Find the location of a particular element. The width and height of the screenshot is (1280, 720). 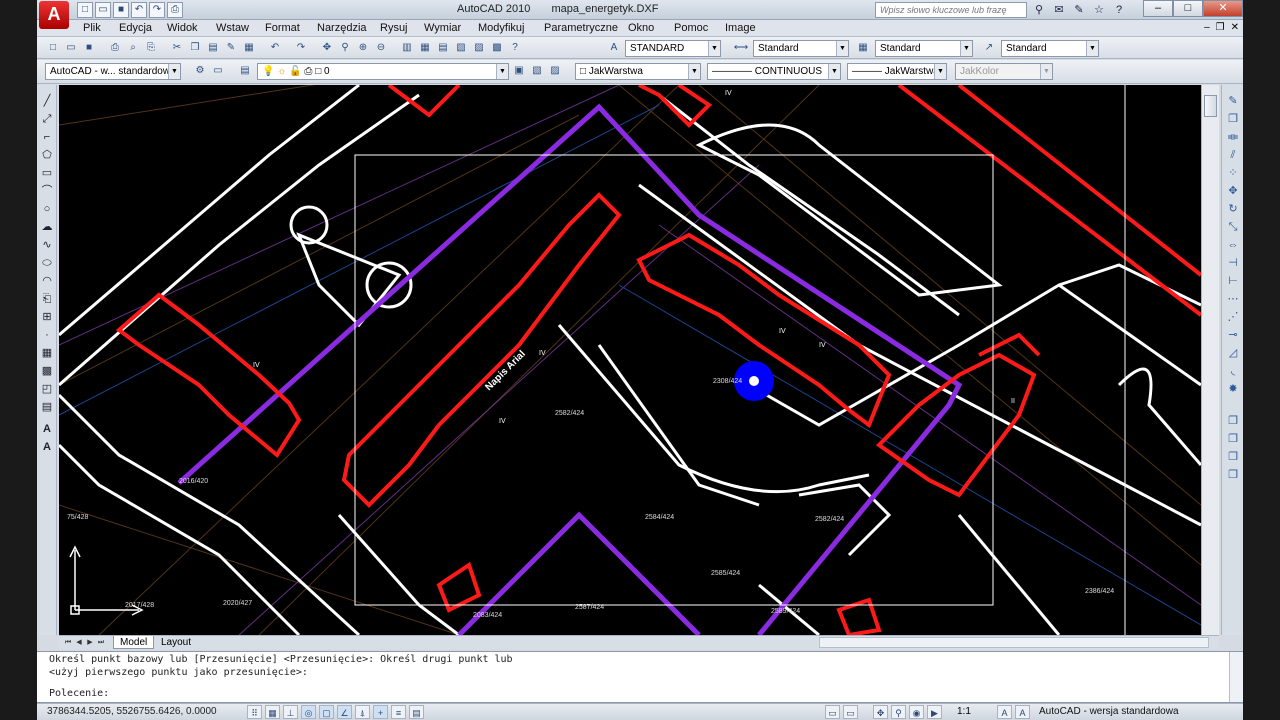

steering-wheel-icon: ◉ is located at coordinates (916, 712).